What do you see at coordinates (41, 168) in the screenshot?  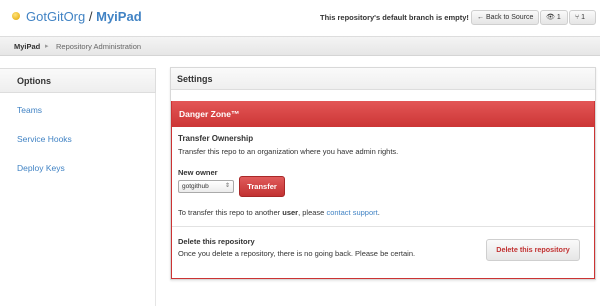 I see `sidebar-item-deploy-keys: Deploy Keys` at bounding box center [41, 168].